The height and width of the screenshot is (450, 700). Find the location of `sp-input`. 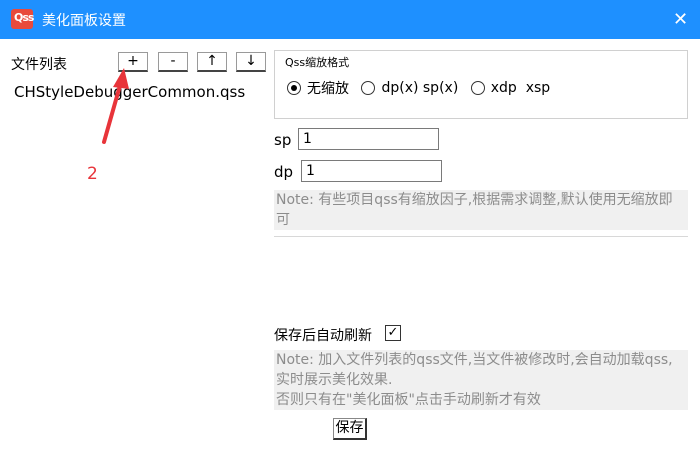

sp-input is located at coordinates (368, 139).